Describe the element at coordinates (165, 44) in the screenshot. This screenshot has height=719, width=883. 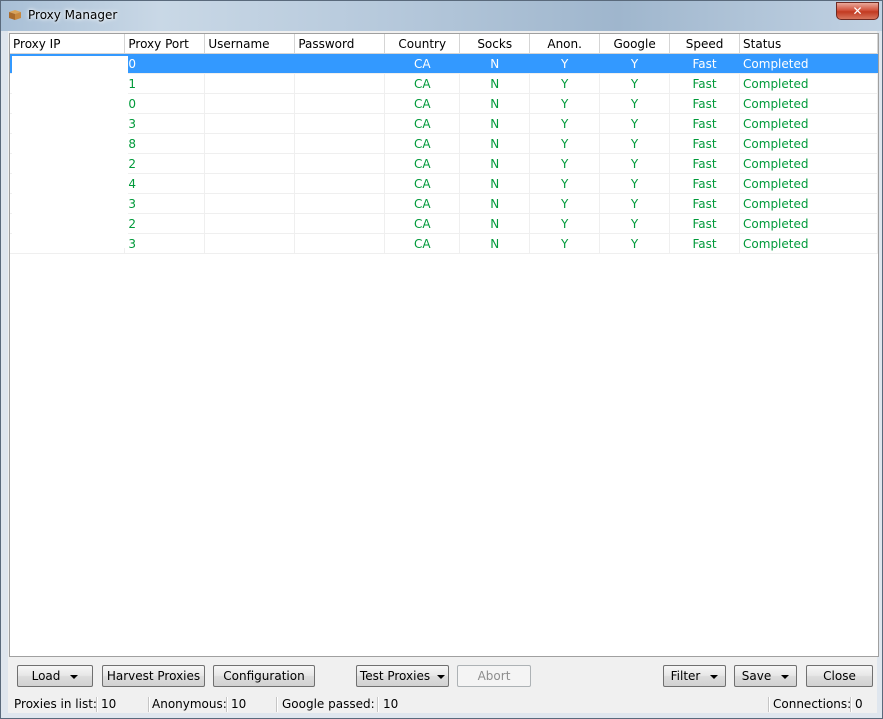
I see `col-header-proxy-port: Proxy Port` at that location.